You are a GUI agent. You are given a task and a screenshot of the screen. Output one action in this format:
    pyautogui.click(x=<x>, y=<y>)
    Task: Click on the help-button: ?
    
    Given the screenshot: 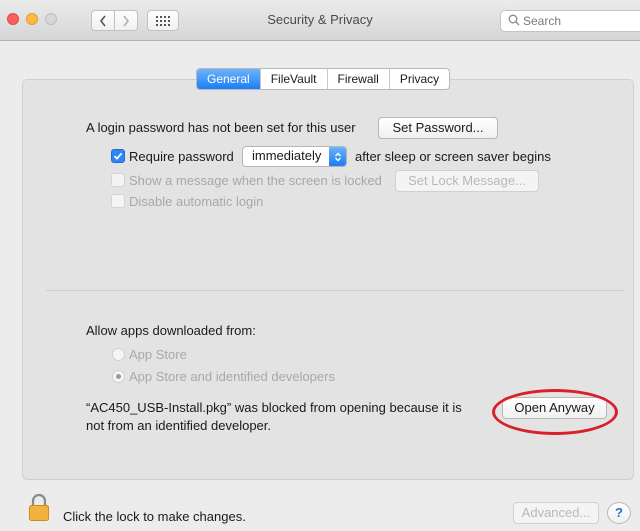 What is the action you would take?
    pyautogui.click(x=619, y=513)
    